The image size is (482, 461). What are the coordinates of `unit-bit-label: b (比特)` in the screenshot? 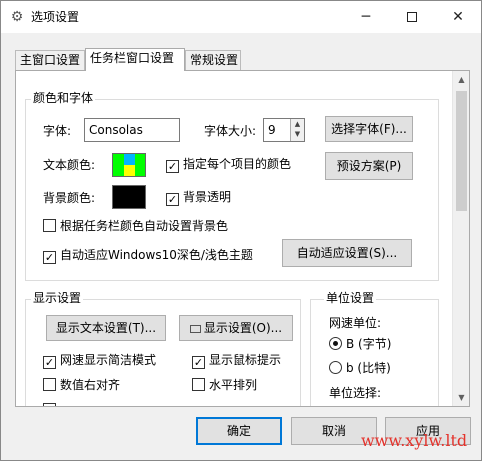 It's located at (368, 368).